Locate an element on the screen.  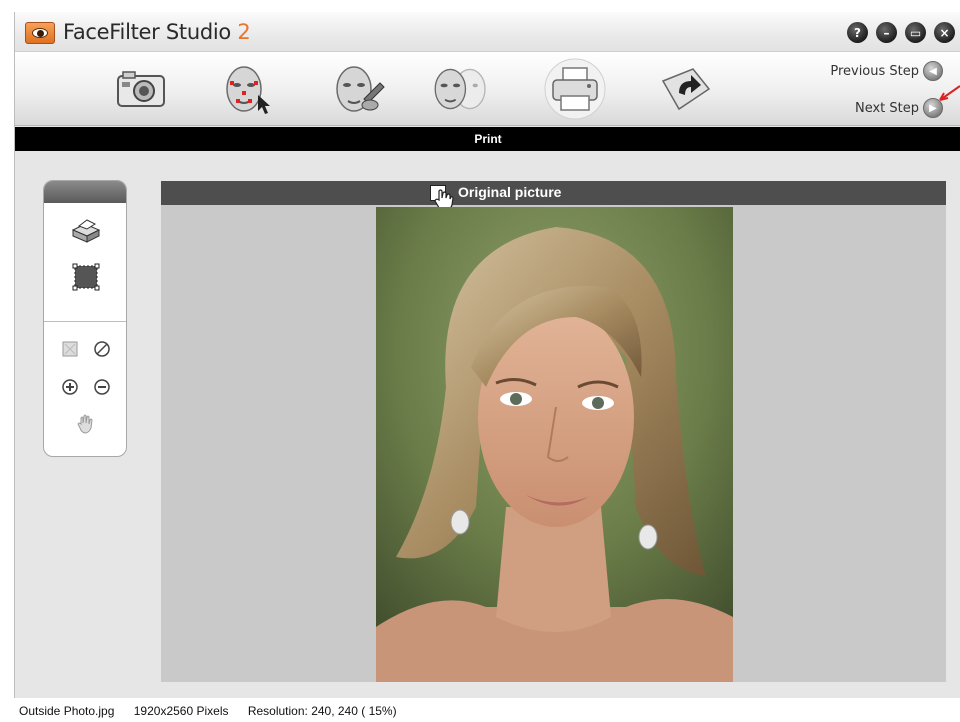
face-edit-icon is located at coordinates (359, 89).